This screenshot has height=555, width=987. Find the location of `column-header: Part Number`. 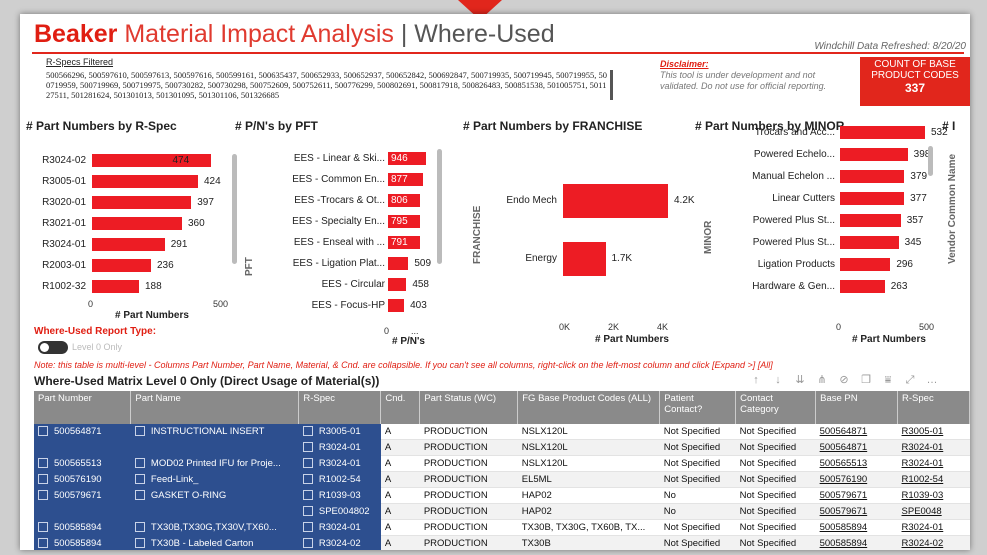

column-header: Part Number is located at coordinates (83, 407).